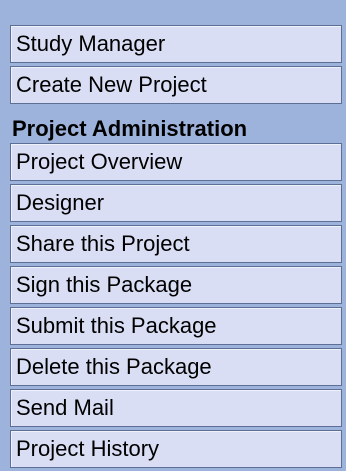 This screenshot has width=346, height=471. Describe the element at coordinates (103, 243) in the screenshot. I see `nav-item-label: Share this Project` at that location.